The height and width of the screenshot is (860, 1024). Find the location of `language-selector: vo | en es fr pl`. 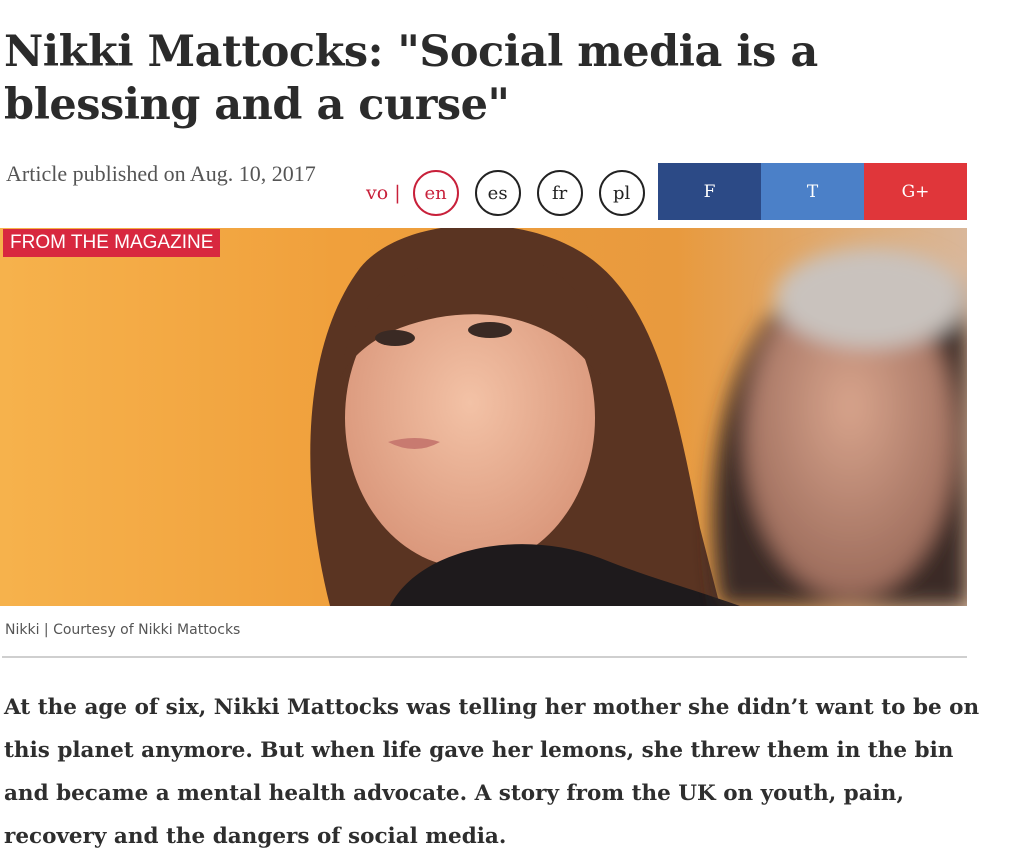

language-selector: vo | en es fr pl is located at coordinates (513, 193).